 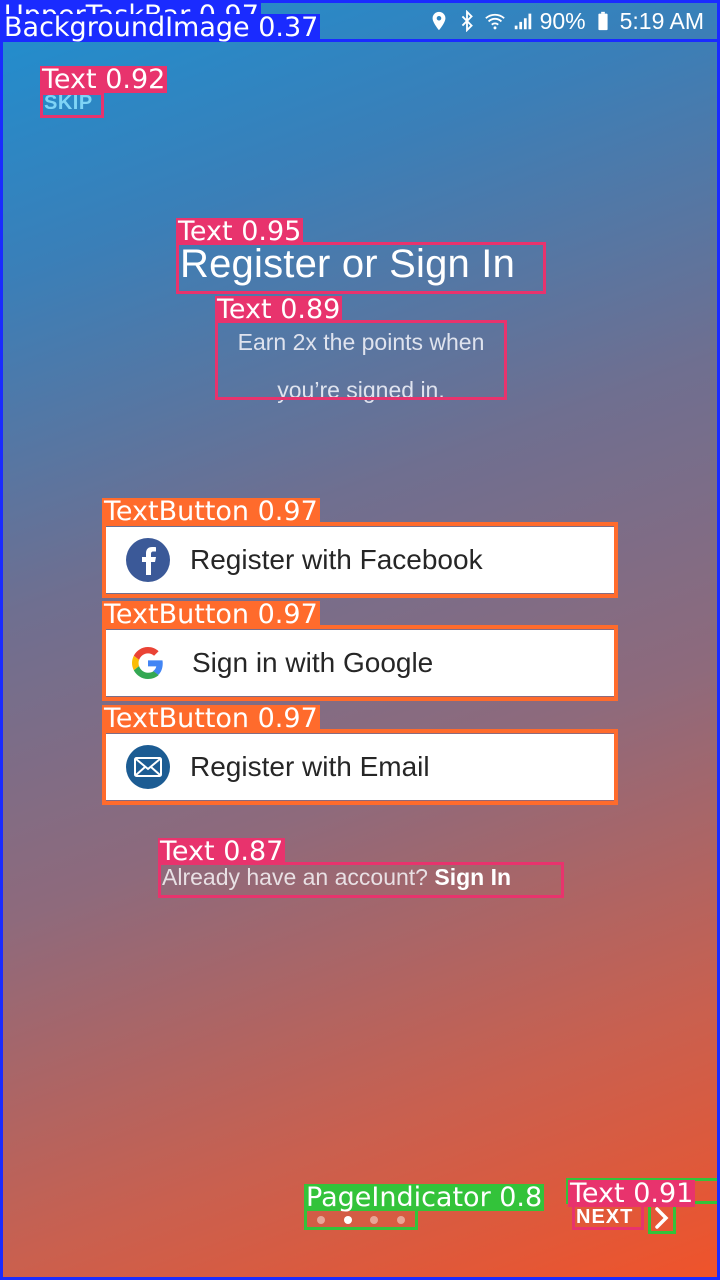 What do you see at coordinates (310, 766) in the screenshot?
I see `register-email-label: Register with Email` at bounding box center [310, 766].